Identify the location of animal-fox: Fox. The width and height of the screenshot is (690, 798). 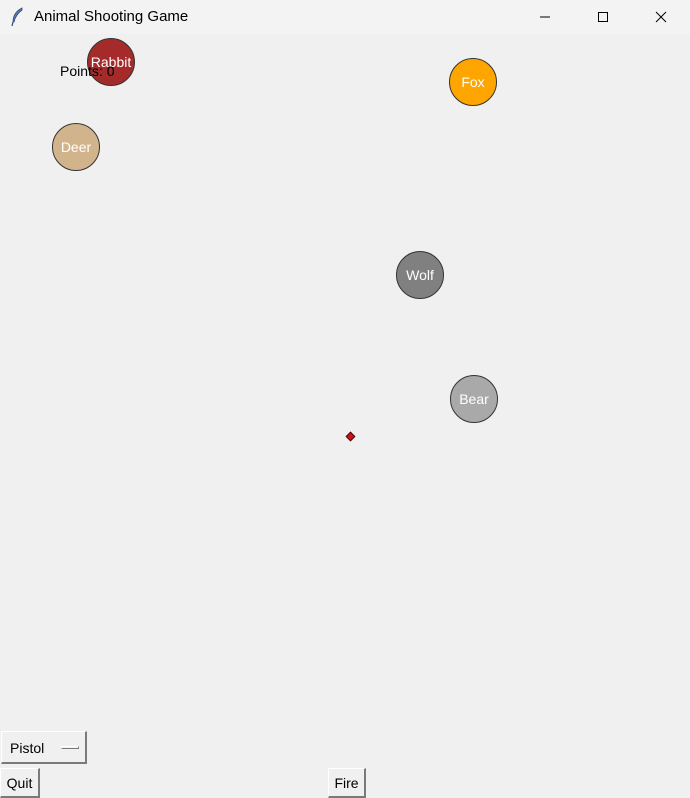
(473, 82).